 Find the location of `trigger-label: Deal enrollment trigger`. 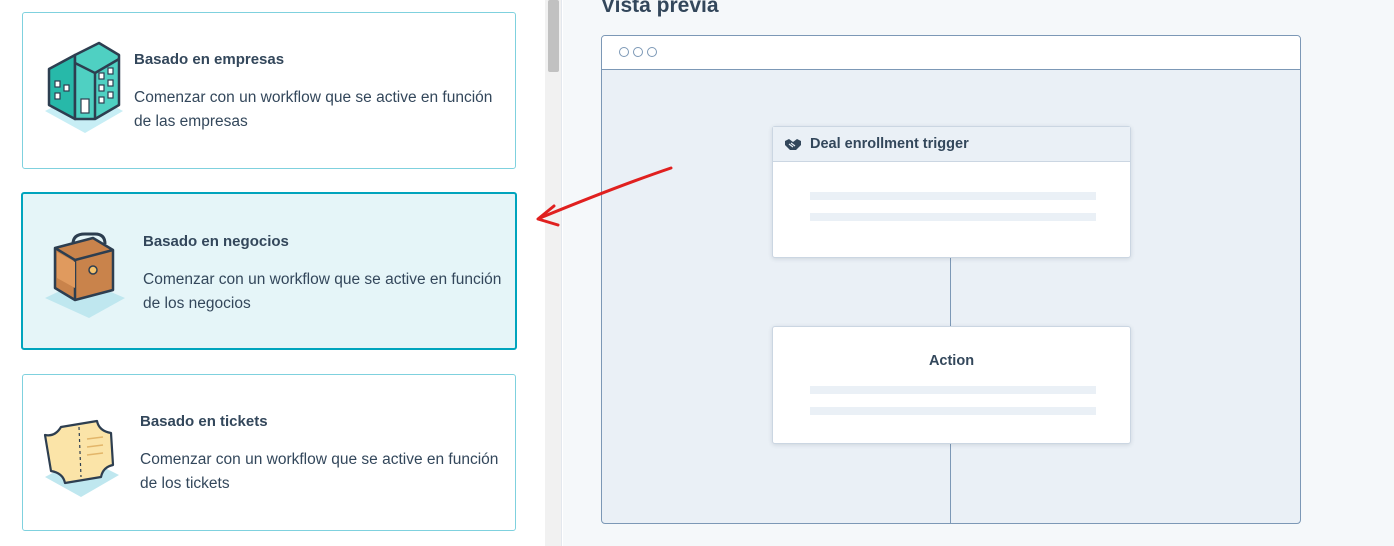

trigger-label: Deal enrollment trigger is located at coordinates (889, 144).